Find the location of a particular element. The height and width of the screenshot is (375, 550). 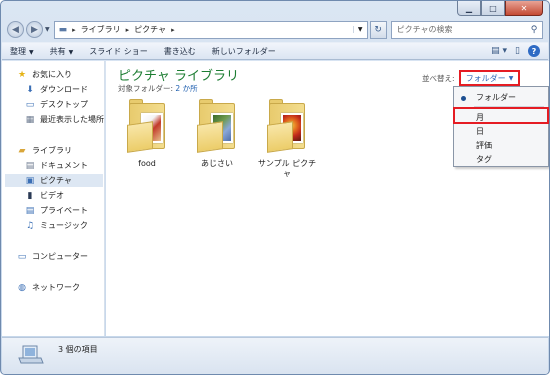

nav-computer: ▭ コンピューター is located at coordinates (52, 256).